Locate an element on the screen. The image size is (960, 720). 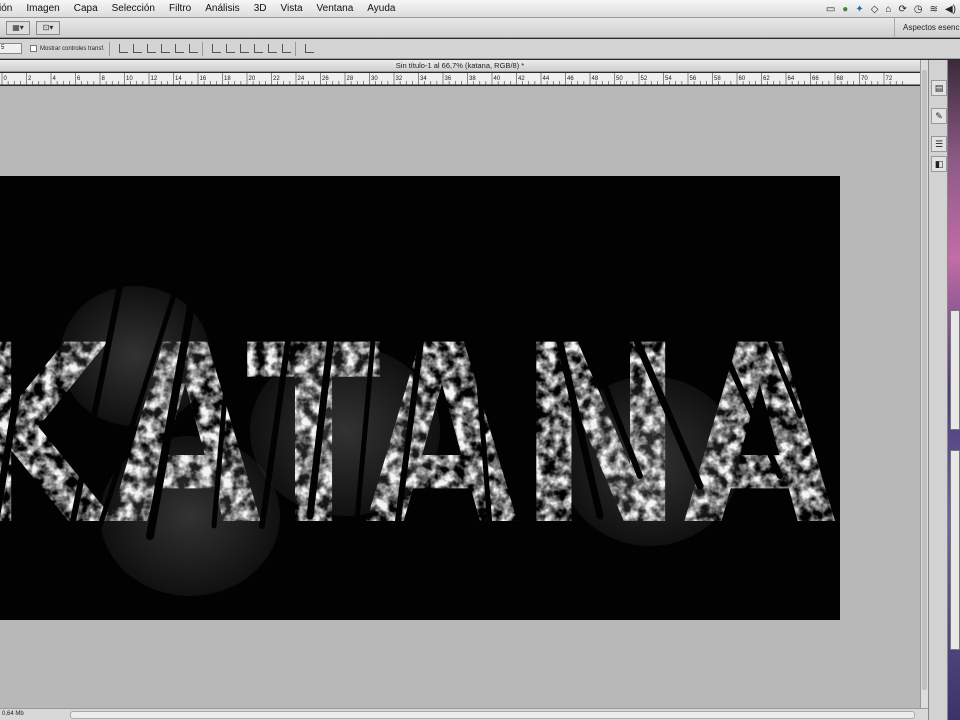
distribute-hcenter-icon is located at coordinates (272, 48).